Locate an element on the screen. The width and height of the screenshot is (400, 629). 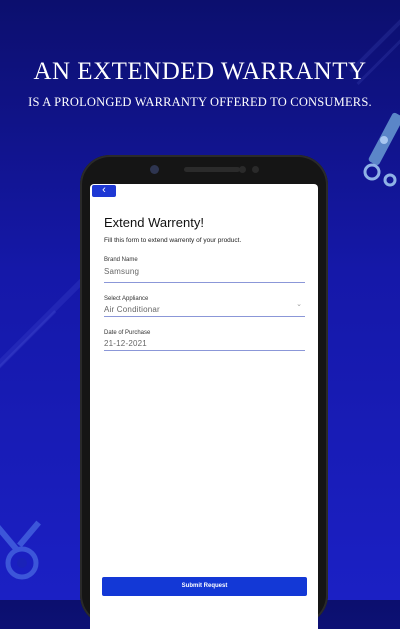
form-title: Extend Warrenty! is located at coordinates (154, 222).